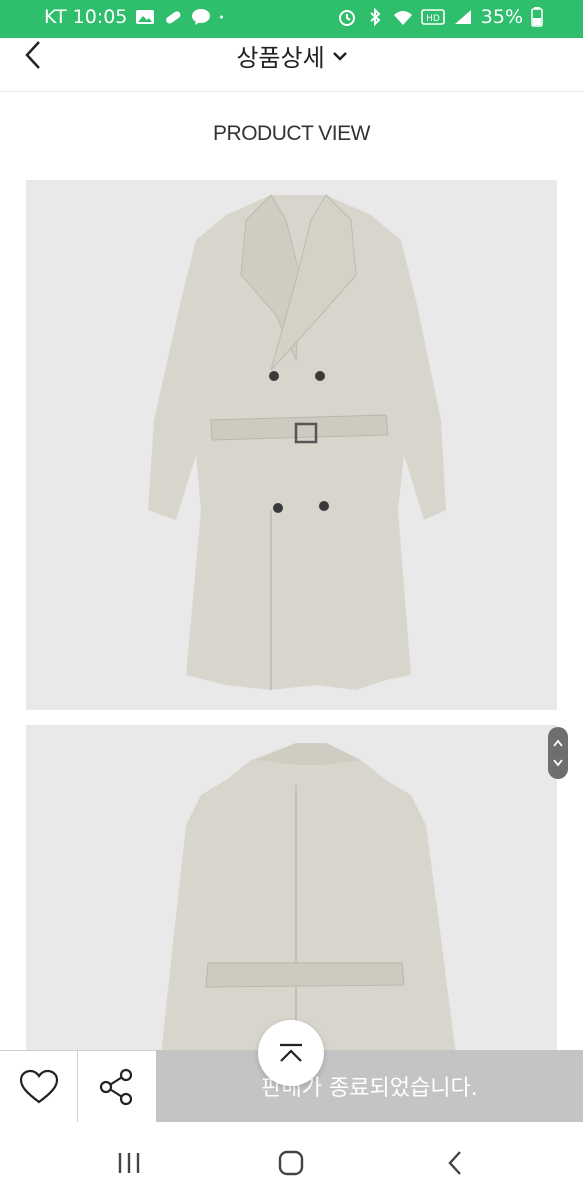  I want to click on header: 상품상세, so click(291, 65).